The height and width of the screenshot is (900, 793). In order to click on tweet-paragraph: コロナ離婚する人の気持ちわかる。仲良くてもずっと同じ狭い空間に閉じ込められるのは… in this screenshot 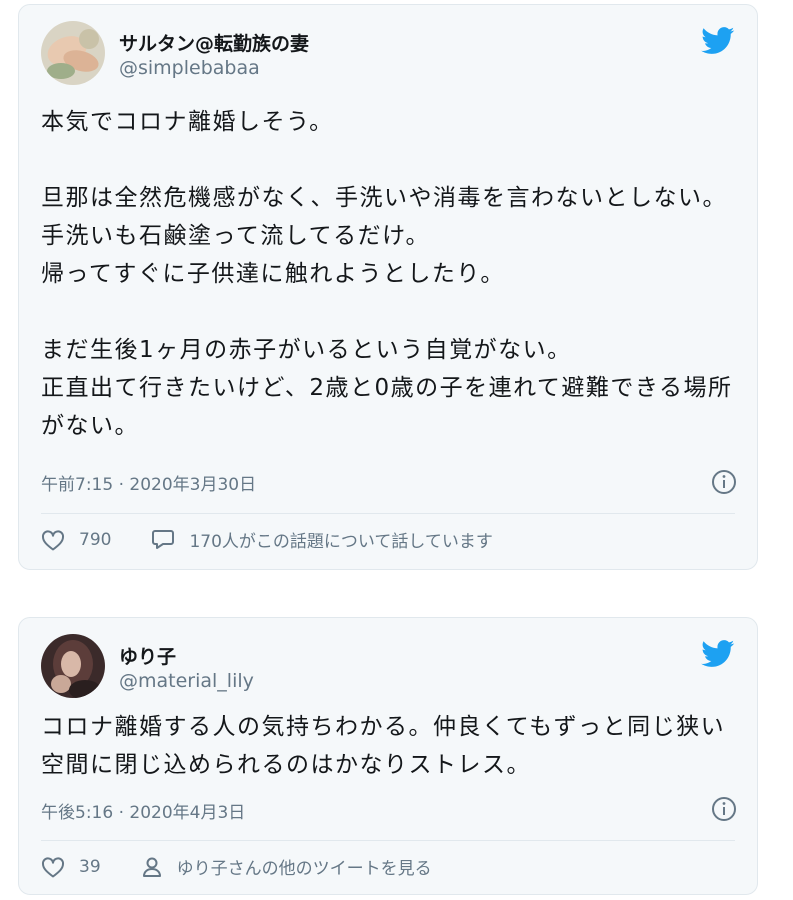, I will do `click(383, 746)`.